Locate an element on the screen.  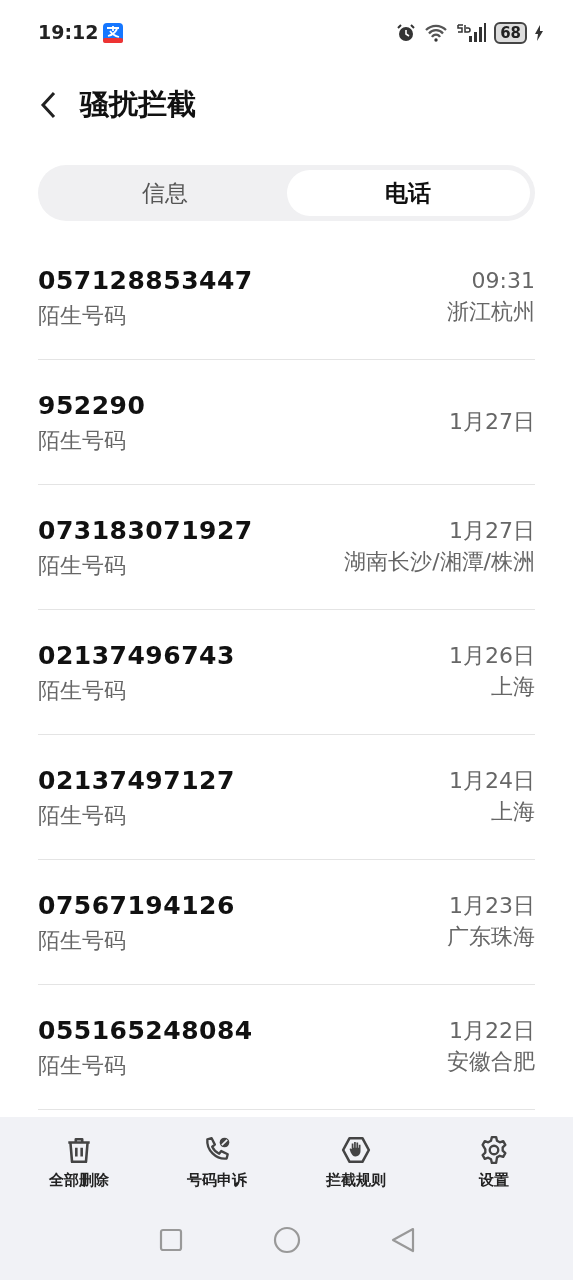
caller-location: 安徽合肥 is located at coordinates (491, 1062).